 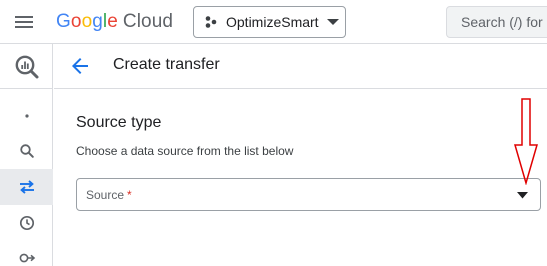 What do you see at coordinates (26, 253) in the screenshot?
I see `connections-icon` at bounding box center [26, 253].